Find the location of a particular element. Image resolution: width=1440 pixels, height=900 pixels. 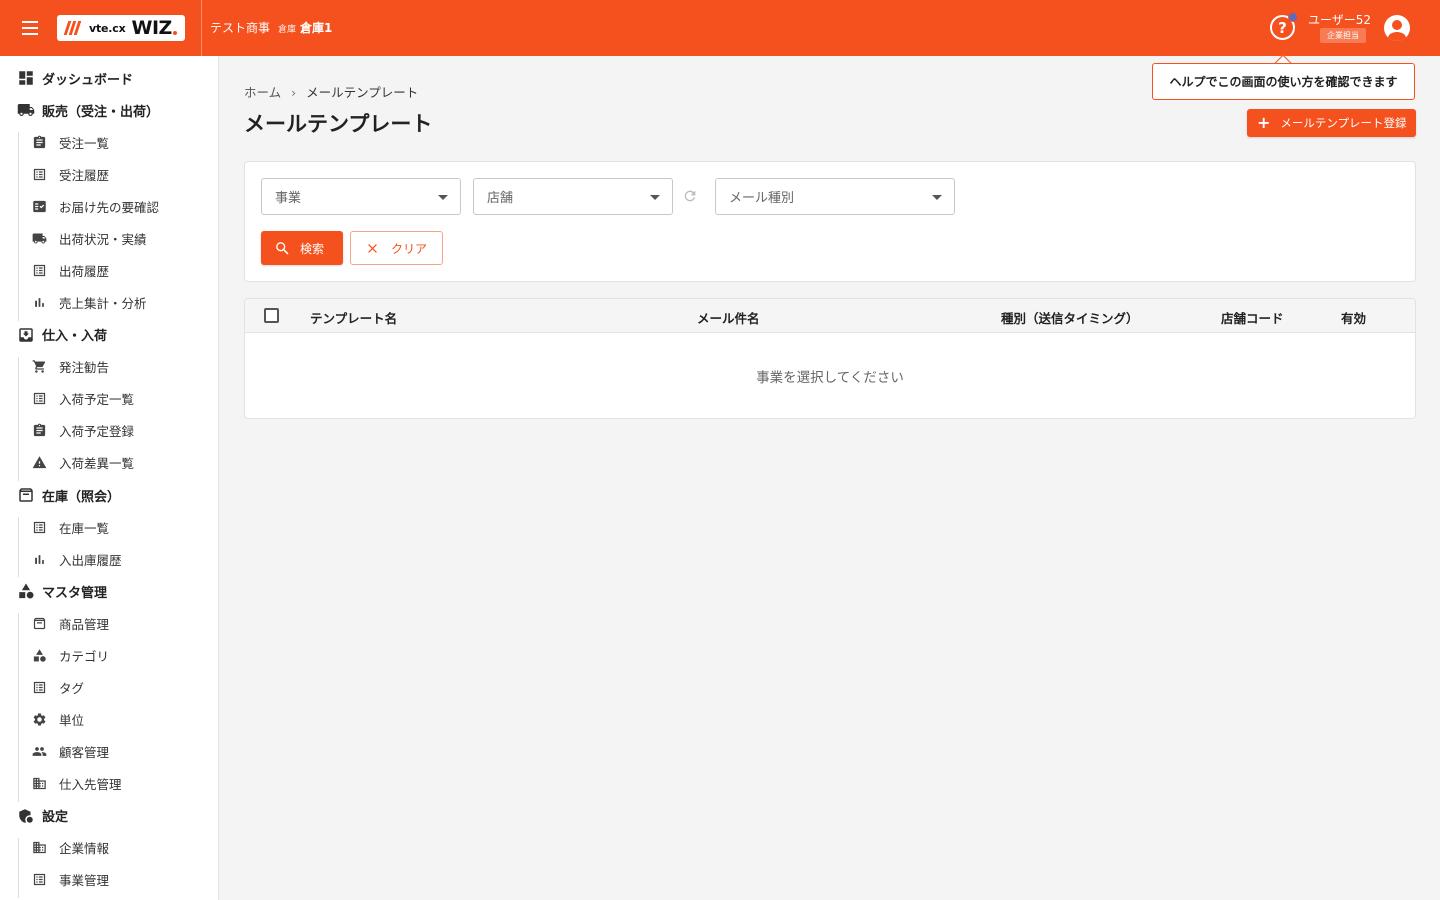

sidebar-item-4-0: 商品管理 is located at coordinates (109, 623).